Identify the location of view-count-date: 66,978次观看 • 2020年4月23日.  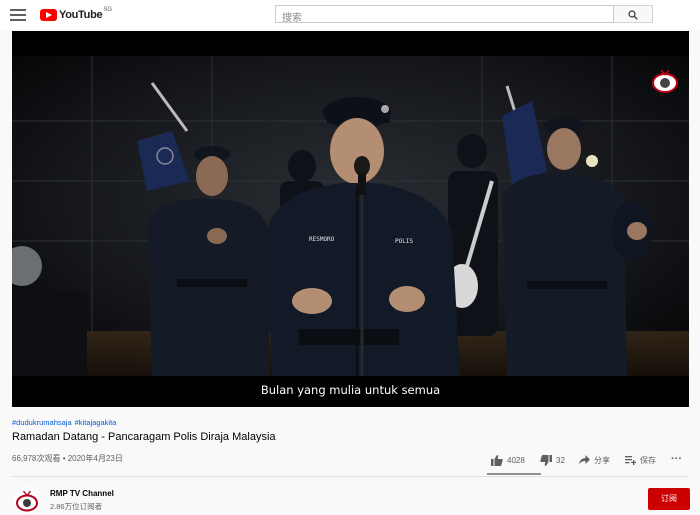
(67, 458).